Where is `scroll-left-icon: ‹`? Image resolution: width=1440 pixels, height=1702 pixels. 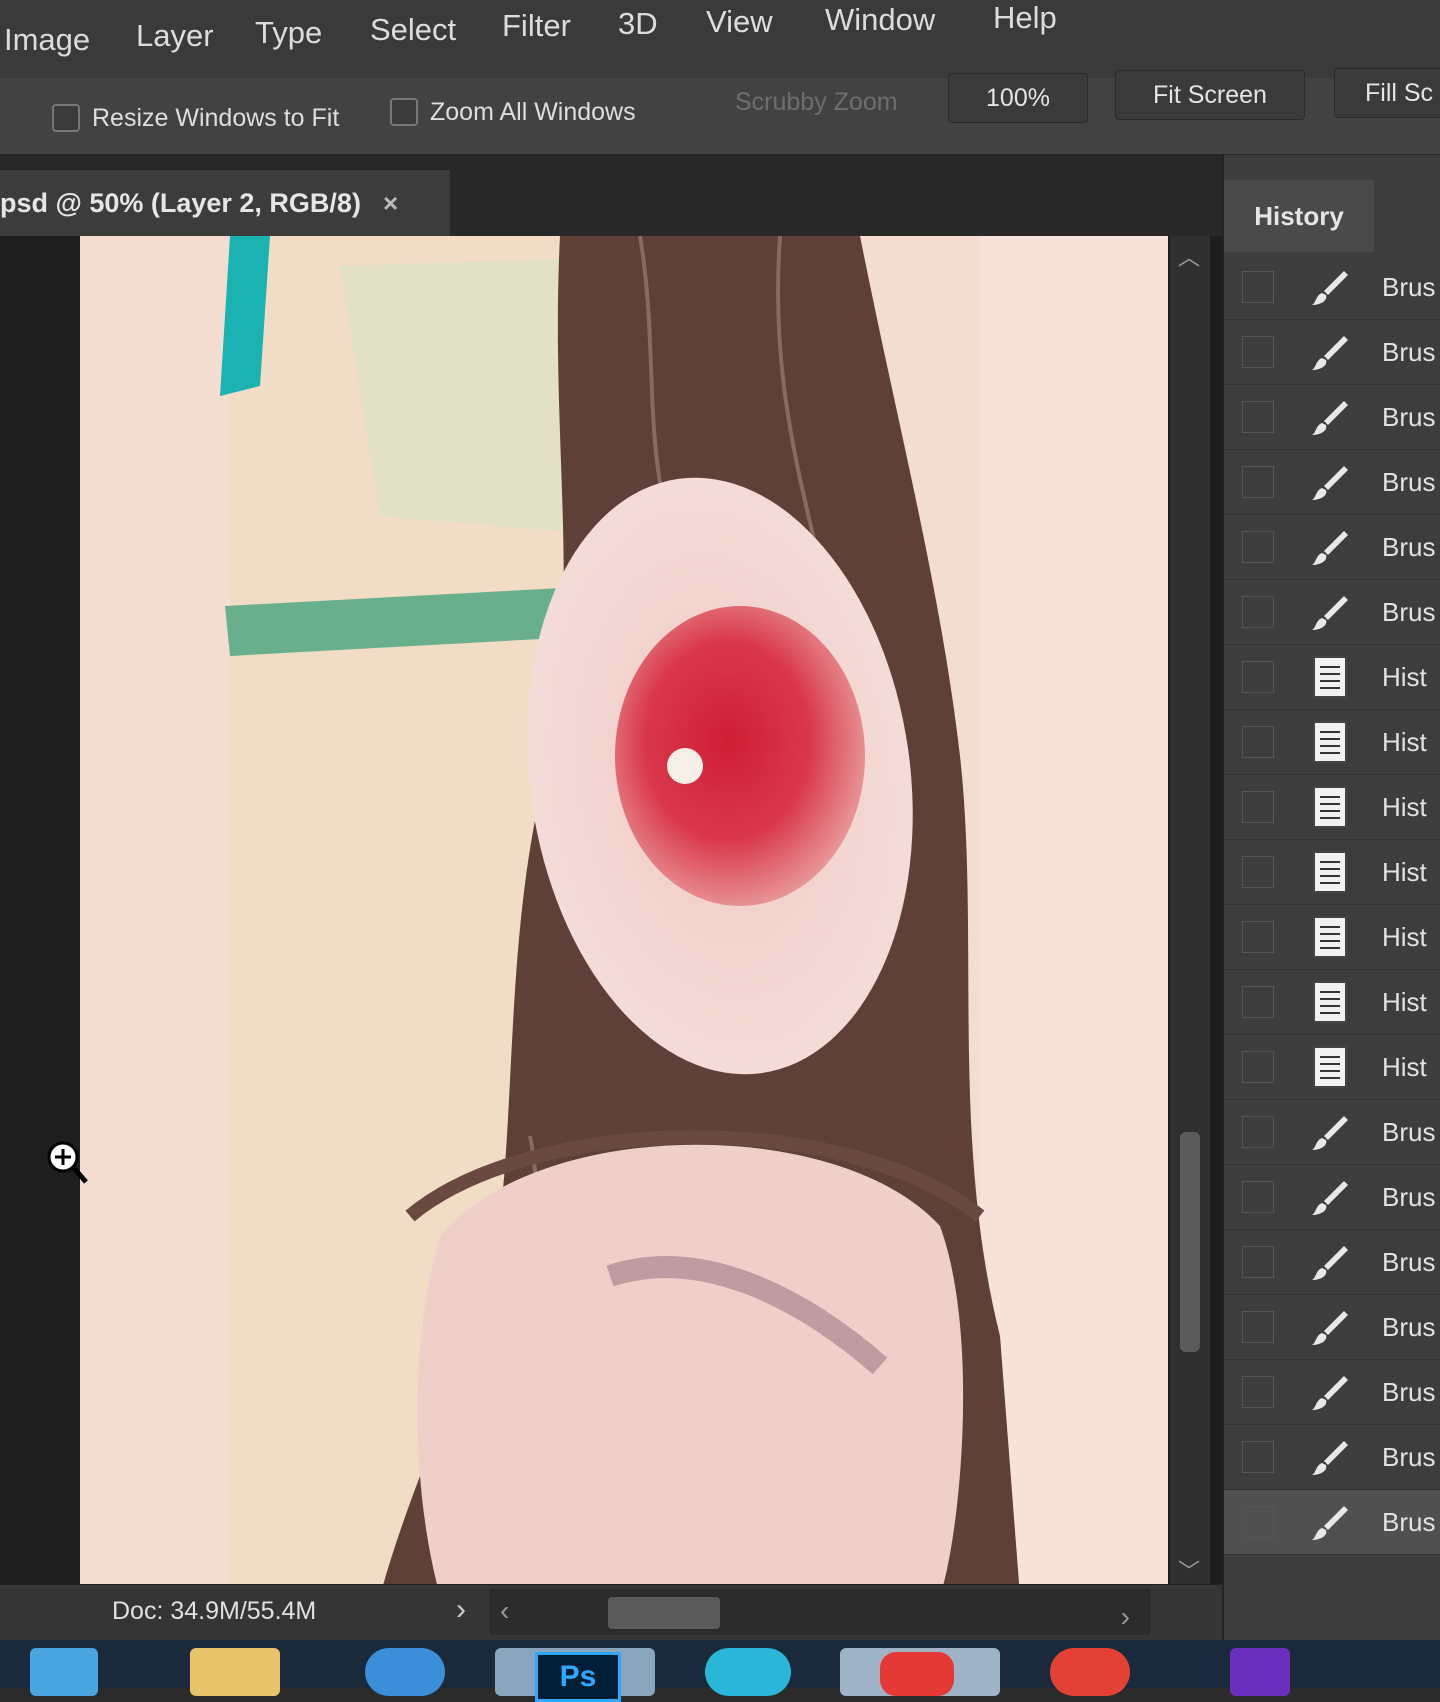
scroll-left-icon: ‹ is located at coordinates (504, 1611).